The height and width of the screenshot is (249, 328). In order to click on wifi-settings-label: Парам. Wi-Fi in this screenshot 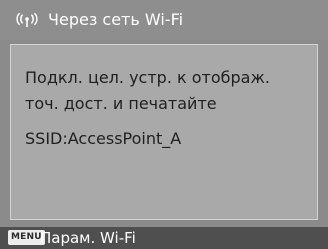, I will do `click(88, 238)`.